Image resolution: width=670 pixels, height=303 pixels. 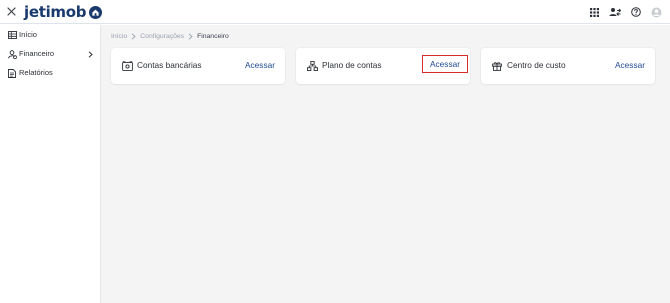 I want to click on logo: jetimob, so click(x=63, y=12).